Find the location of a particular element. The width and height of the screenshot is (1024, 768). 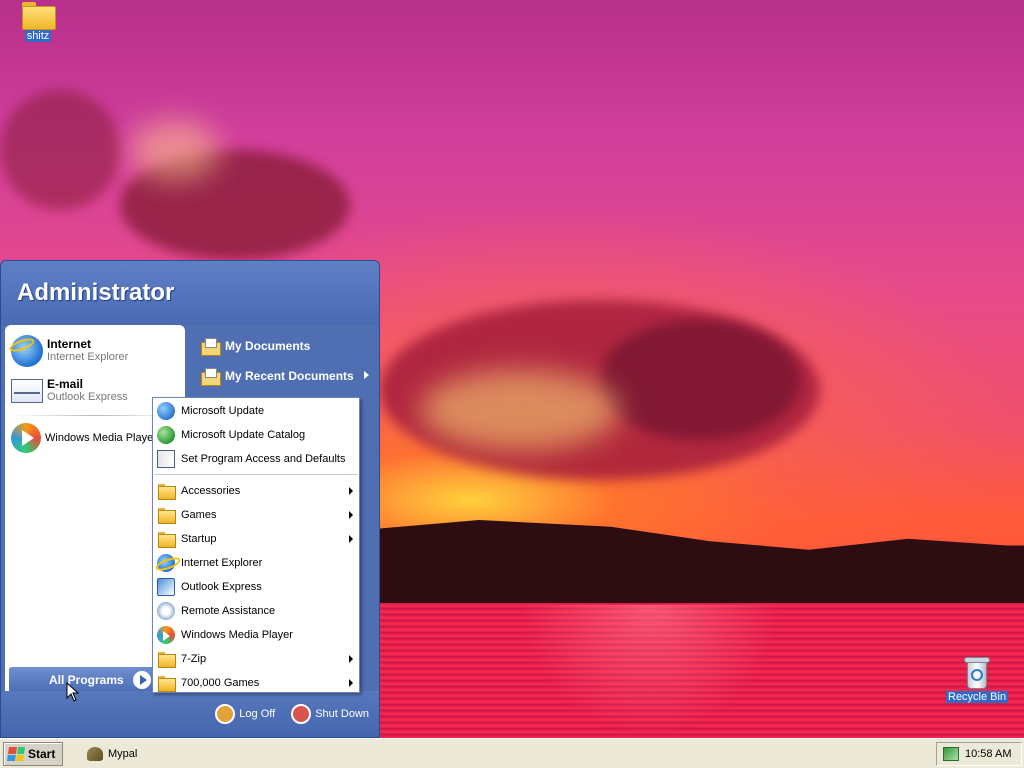

user-name: Administrator is located at coordinates (96, 292).